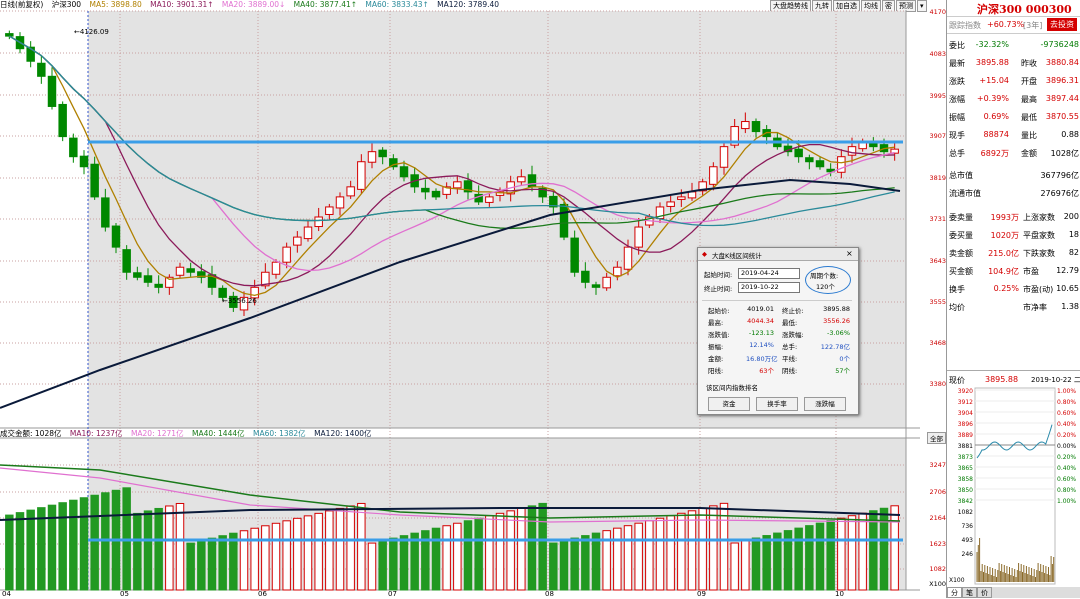 The height and width of the screenshot is (599, 1080). Describe the element at coordinates (937, 219) in the screenshot. I see `price-tick: 3731` at that location.